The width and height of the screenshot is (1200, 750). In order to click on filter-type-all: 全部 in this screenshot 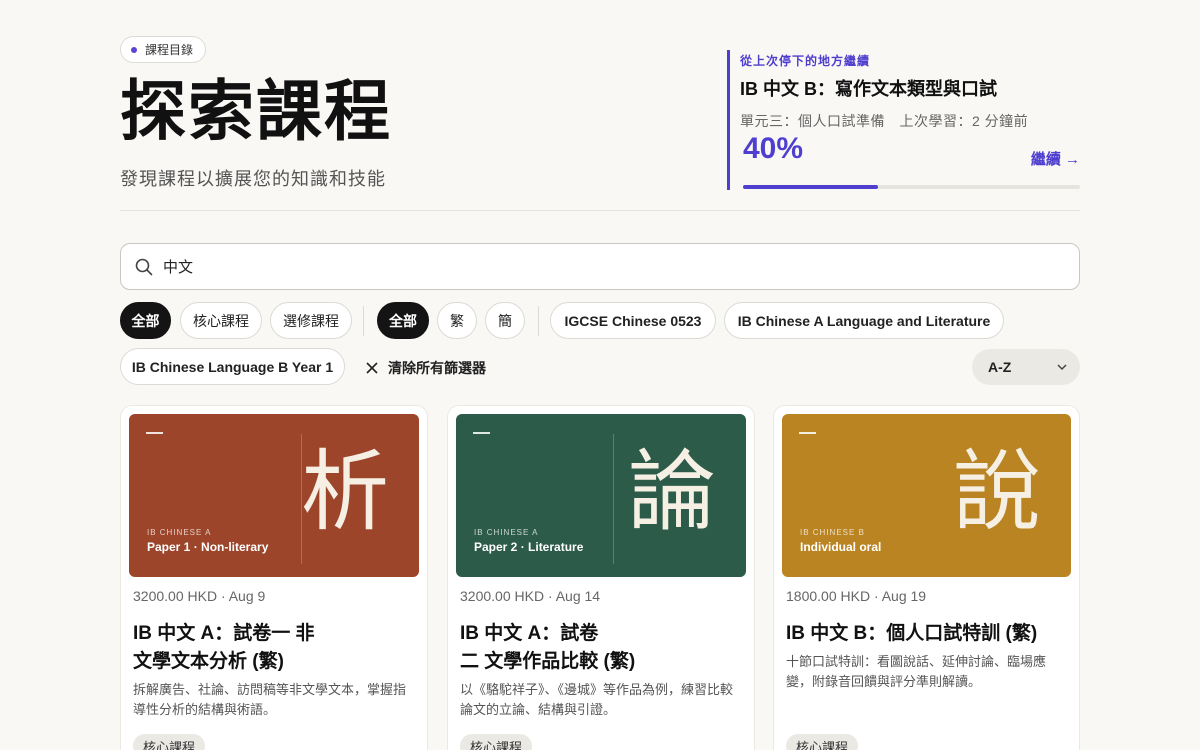, I will do `click(145, 320)`.